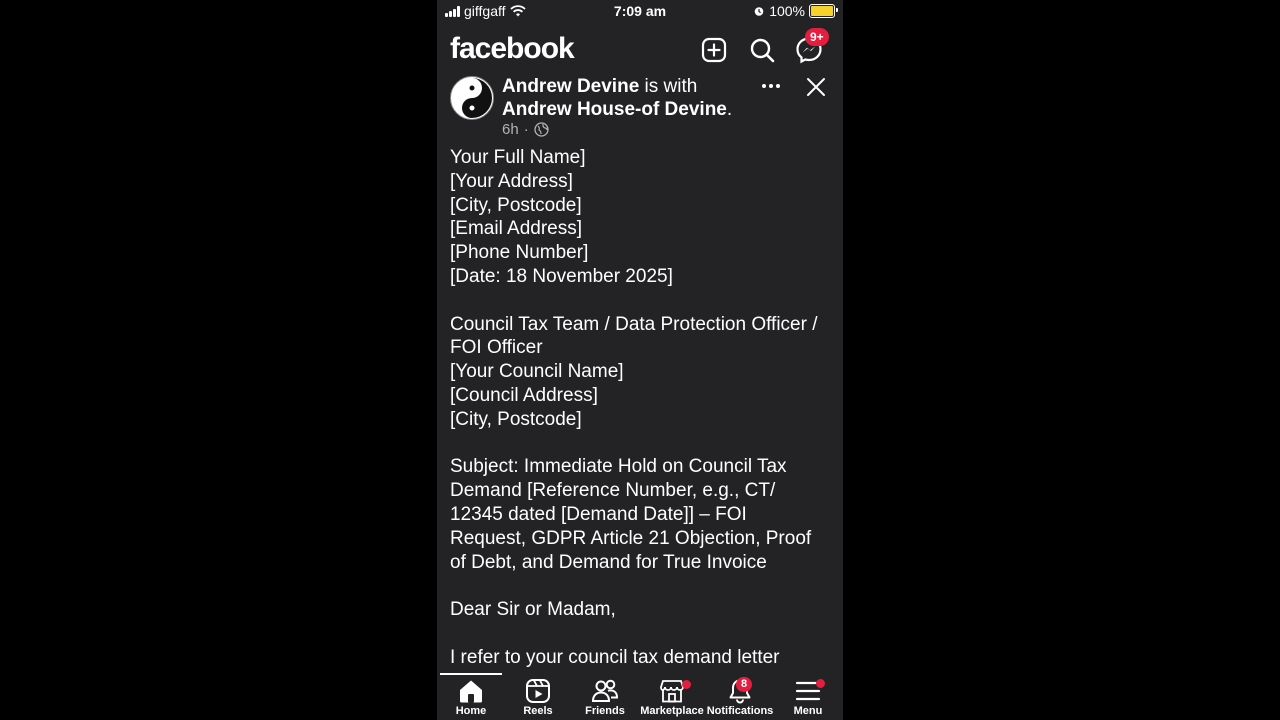  Describe the element at coordinates (561, 276) in the screenshot. I see `post-text-line: [Date: 18 November 2025]` at that location.